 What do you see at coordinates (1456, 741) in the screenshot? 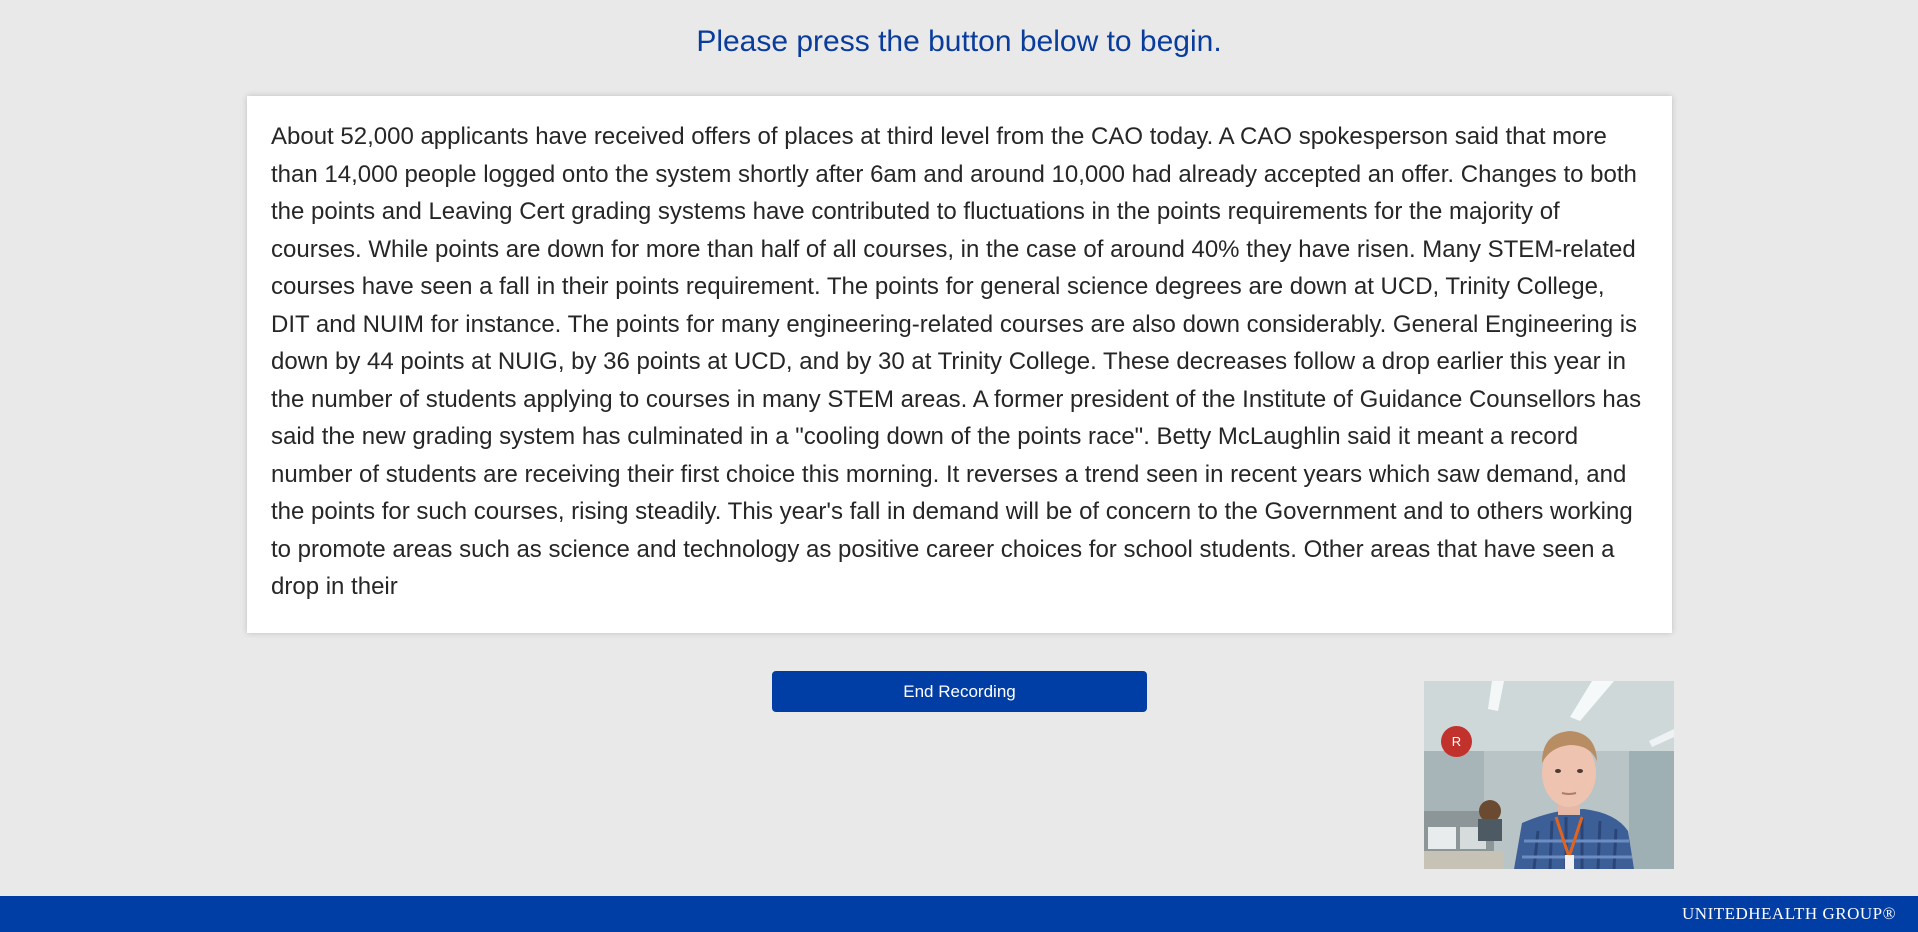
I see `recording-indicator-badge: R` at bounding box center [1456, 741].